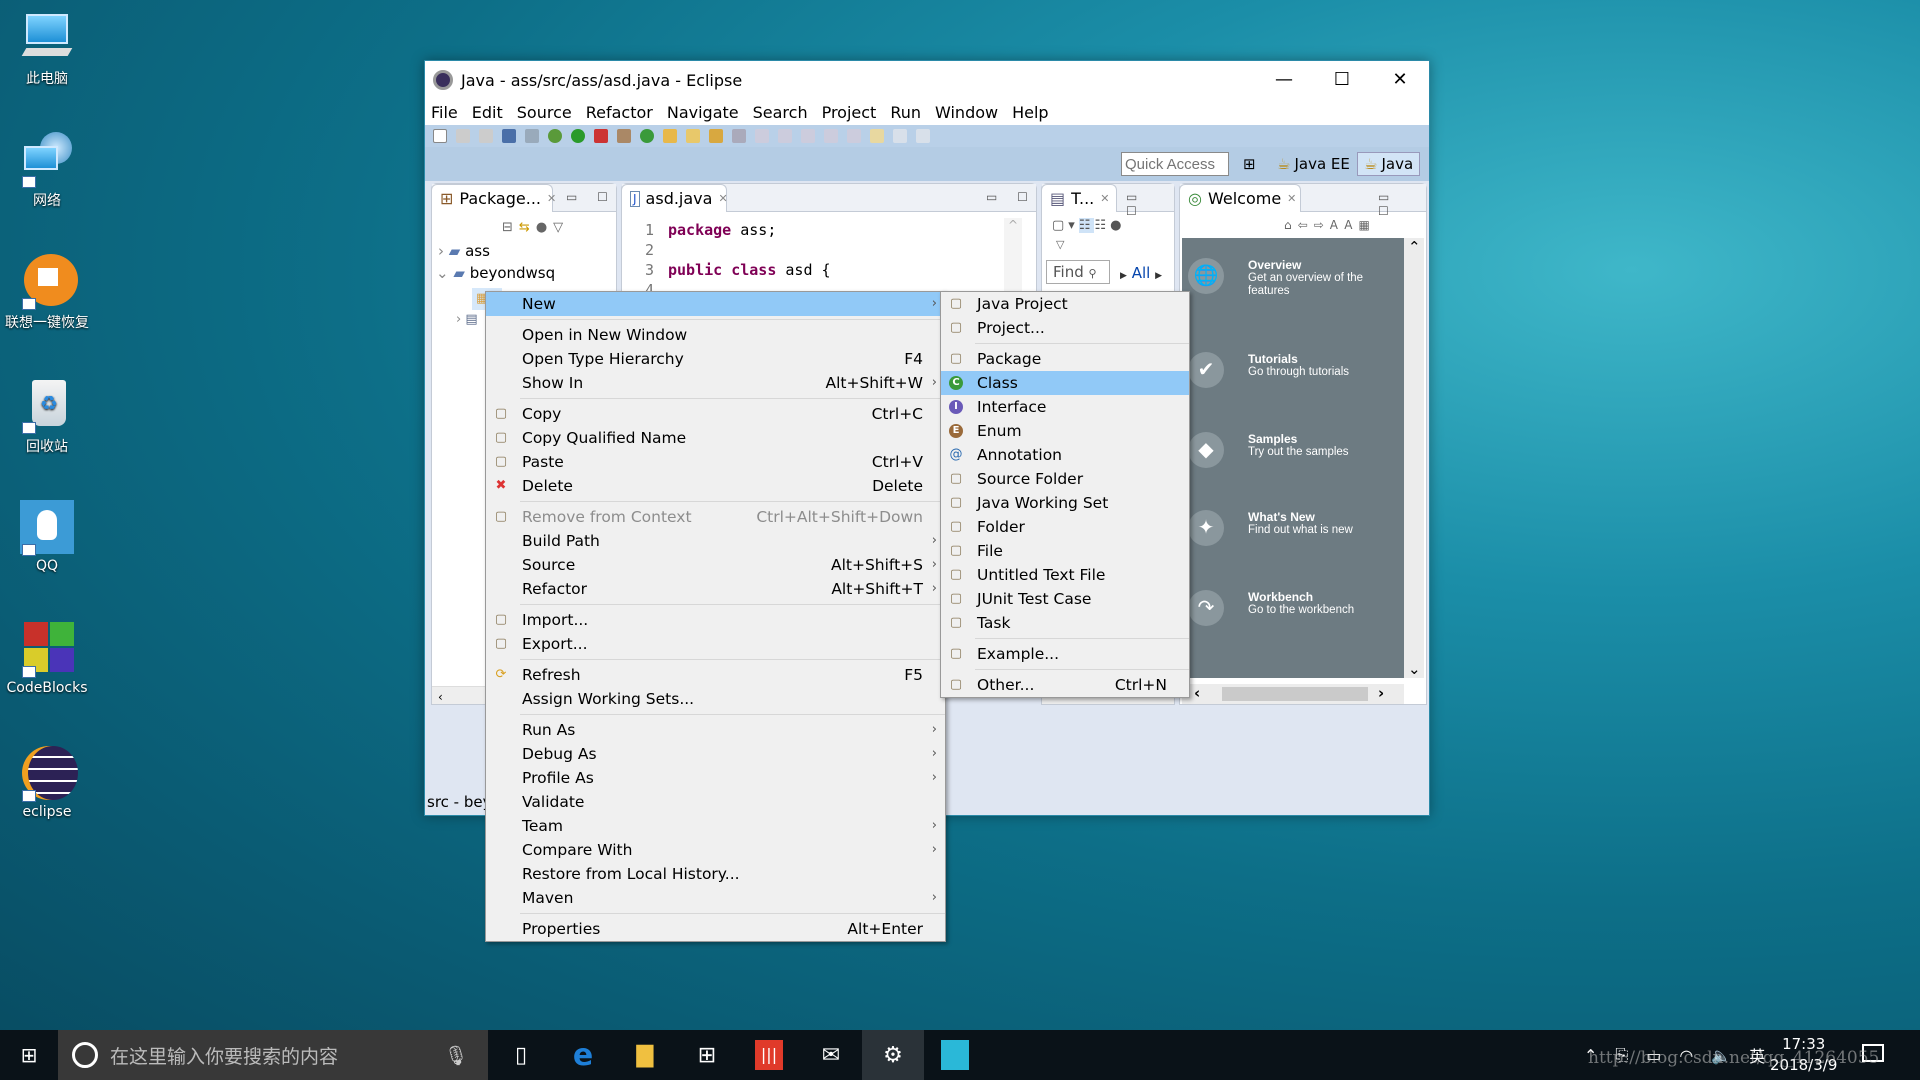  What do you see at coordinates (495, 273) in the screenshot?
I see `tree-item: ⌄ ▰ beyondwsq` at bounding box center [495, 273].